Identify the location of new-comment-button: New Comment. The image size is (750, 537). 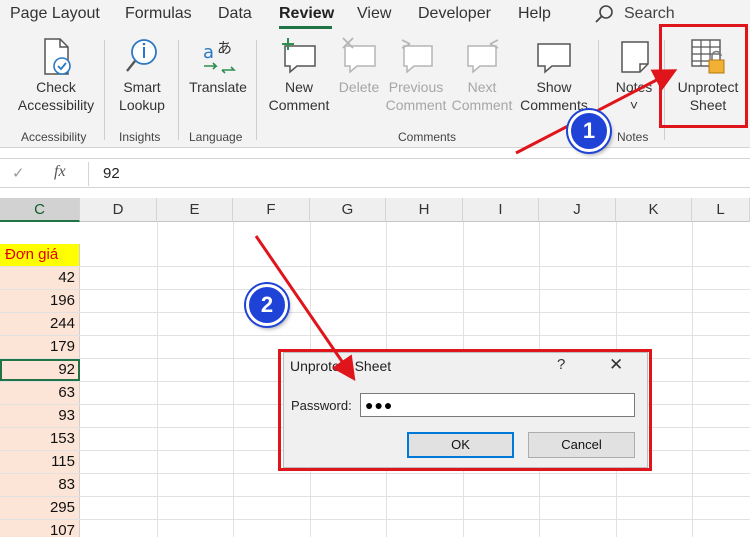
(299, 75).